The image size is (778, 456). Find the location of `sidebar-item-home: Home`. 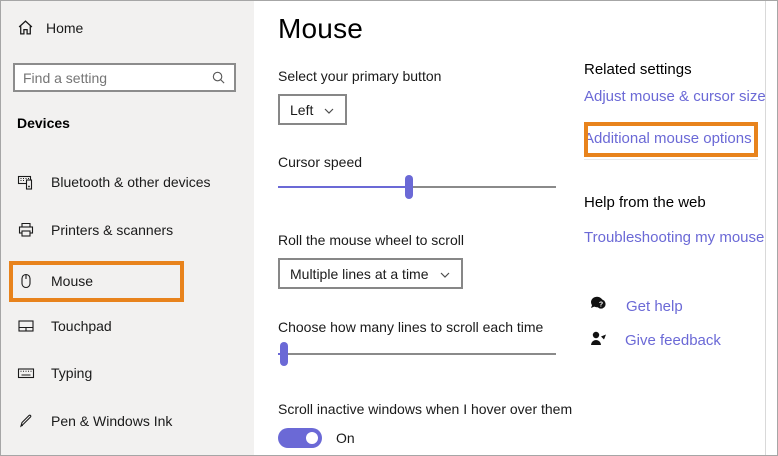

sidebar-item-home: Home is located at coordinates (50, 27).